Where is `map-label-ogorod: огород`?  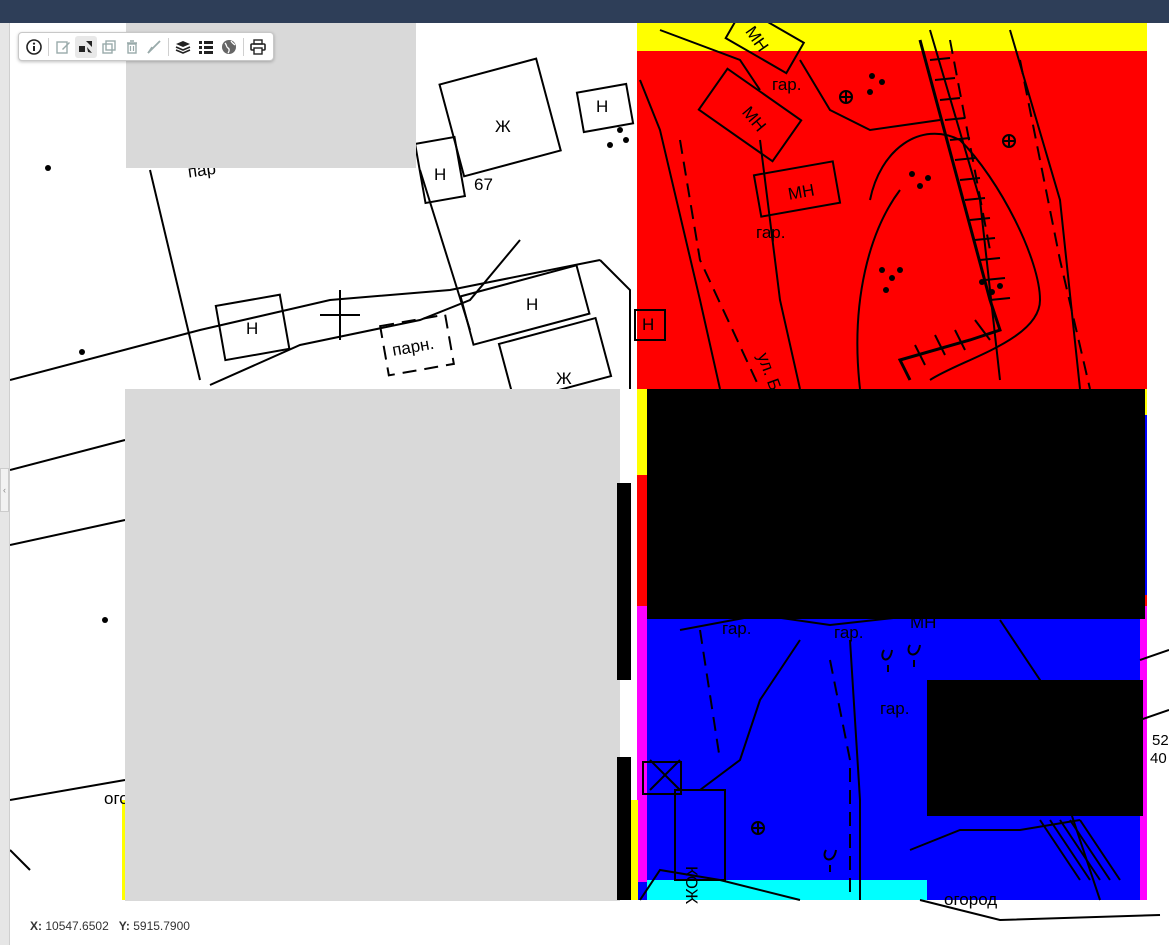
map-label-ogorod: огород is located at coordinates (970, 899).